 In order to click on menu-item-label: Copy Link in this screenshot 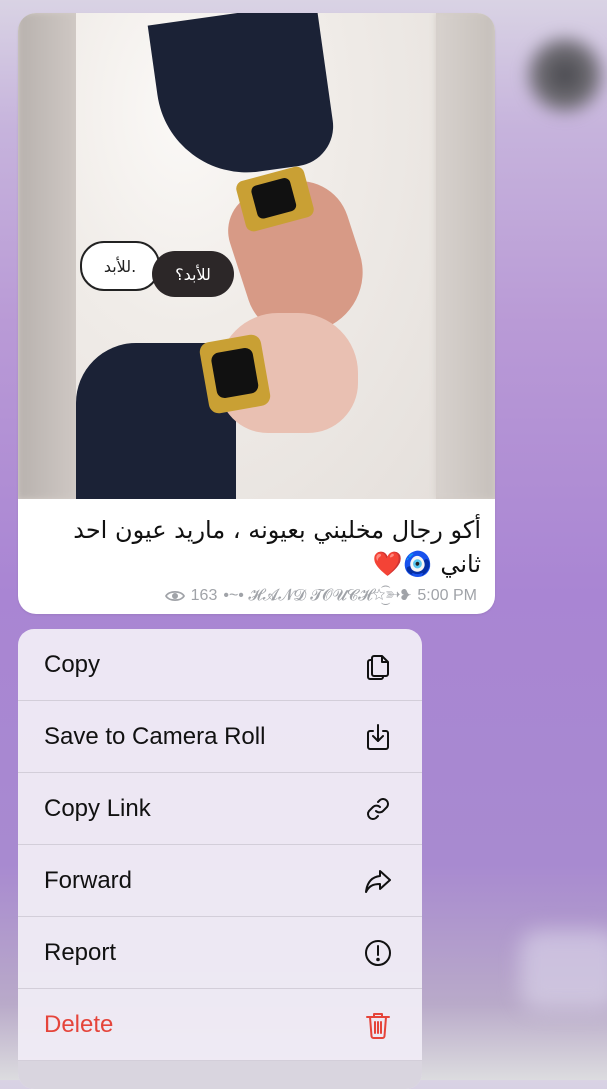, I will do `click(97, 808)`.